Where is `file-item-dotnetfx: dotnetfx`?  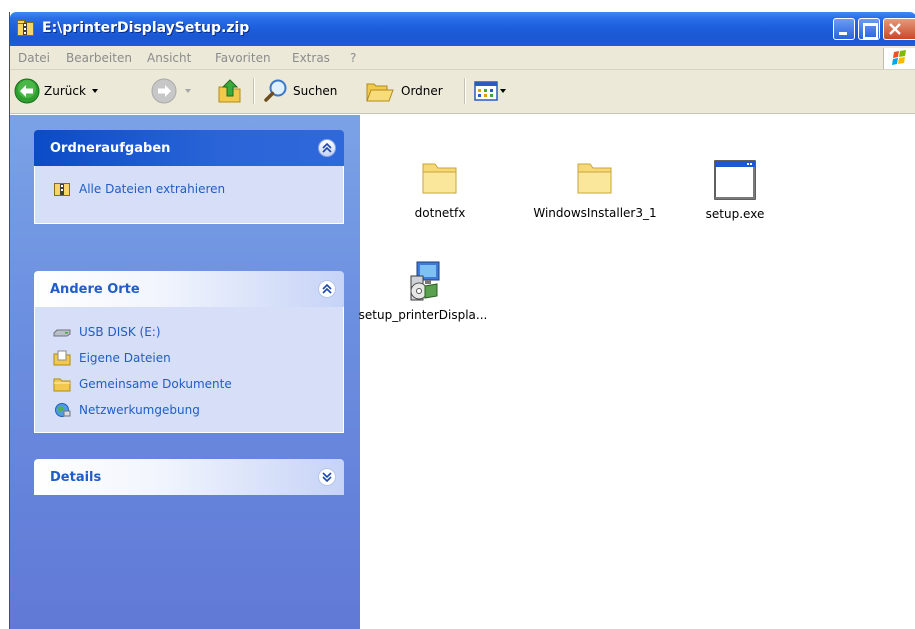
file-item-dotnetfx: dotnetfx is located at coordinates (440, 190).